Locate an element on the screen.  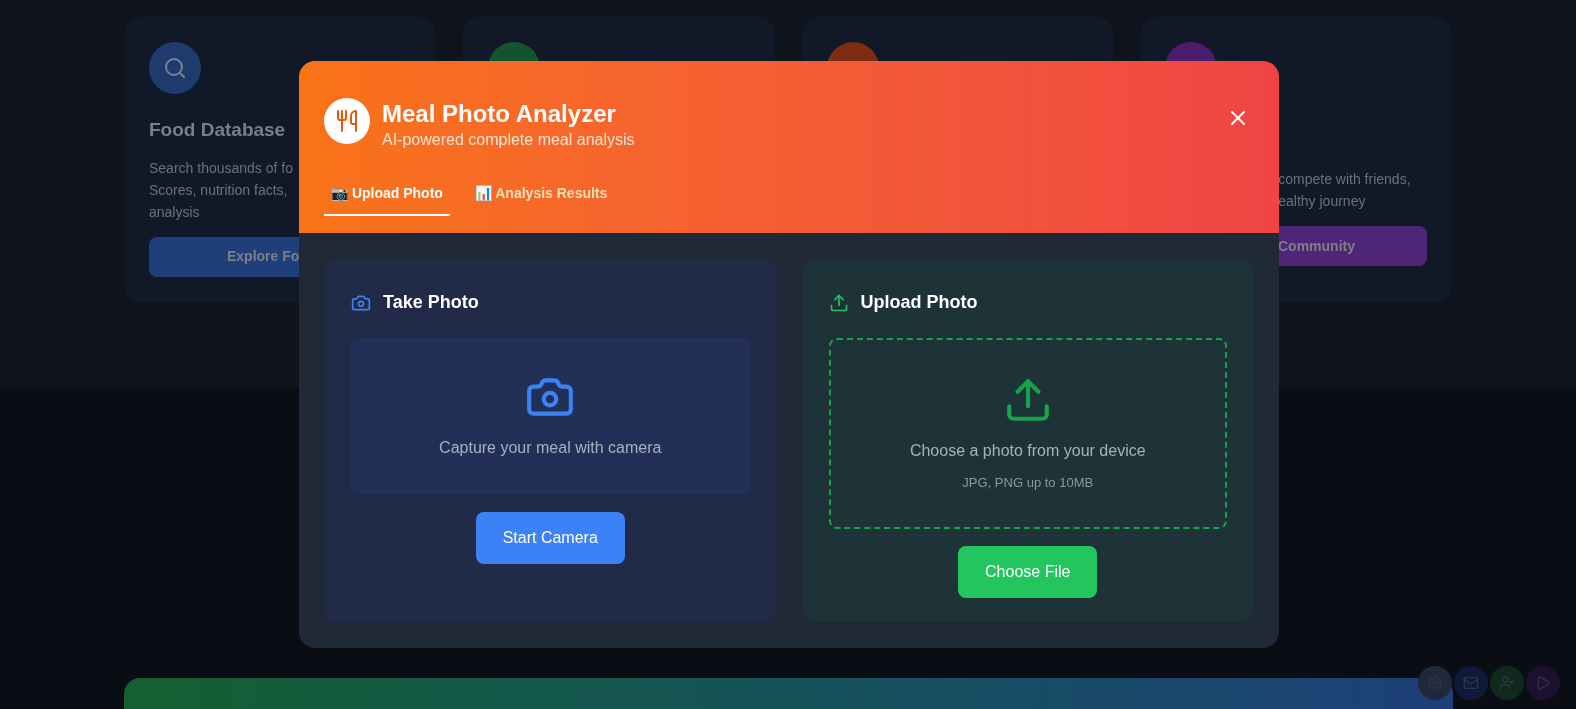
feature-description: ealthy journey is located at coordinates (1322, 201).